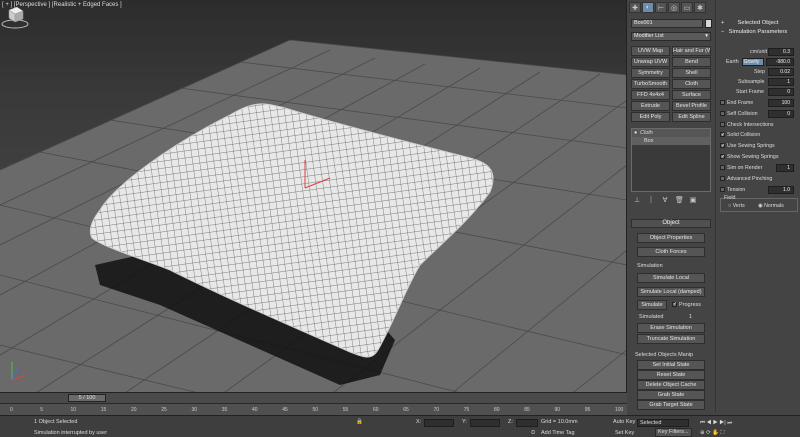 This screenshot has height=437, width=800. What do you see at coordinates (667, 23) in the screenshot?
I see `object-name-field: Box001` at bounding box center [667, 23].